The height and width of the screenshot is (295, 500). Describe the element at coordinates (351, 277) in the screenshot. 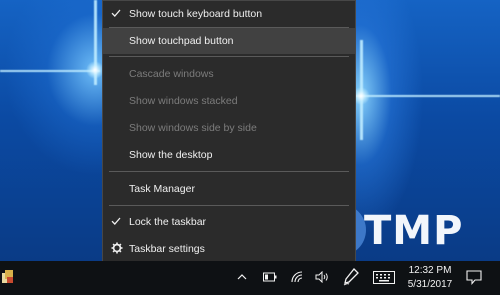

I see `pen-icon` at that location.